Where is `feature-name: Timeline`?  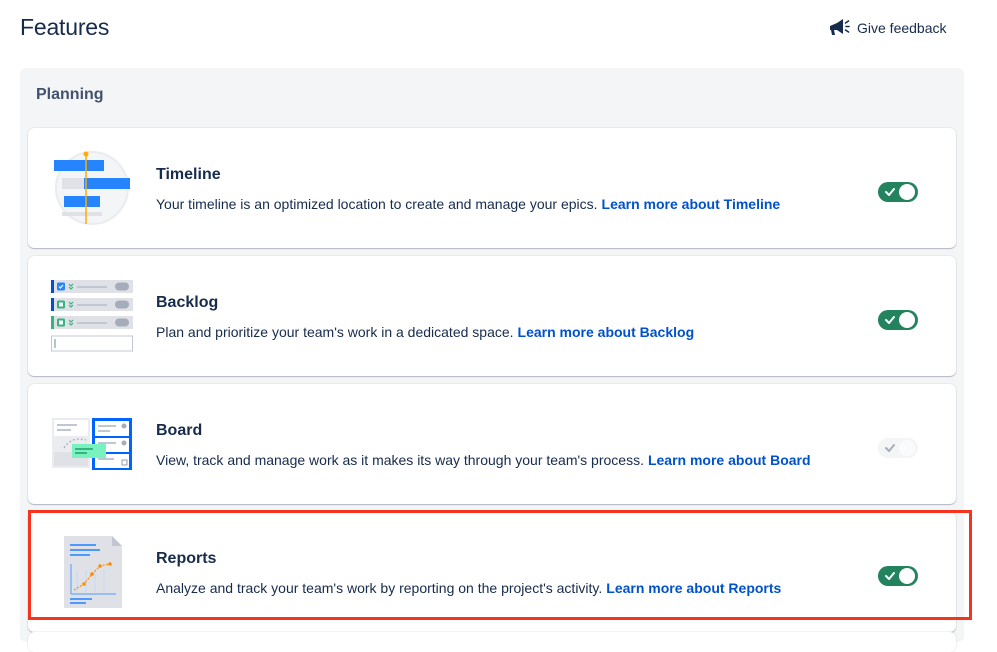 feature-name: Timeline is located at coordinates (188, 174).